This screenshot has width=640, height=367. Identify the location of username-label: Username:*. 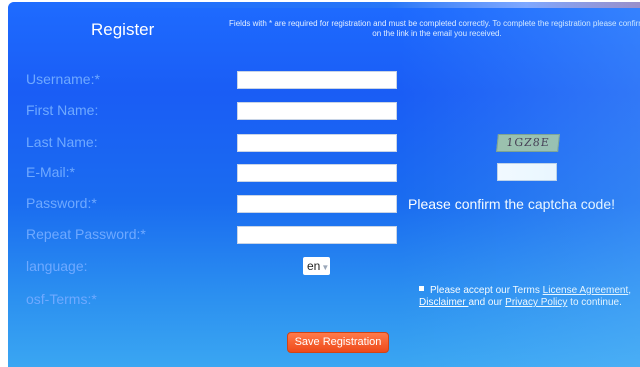
(63, 79).